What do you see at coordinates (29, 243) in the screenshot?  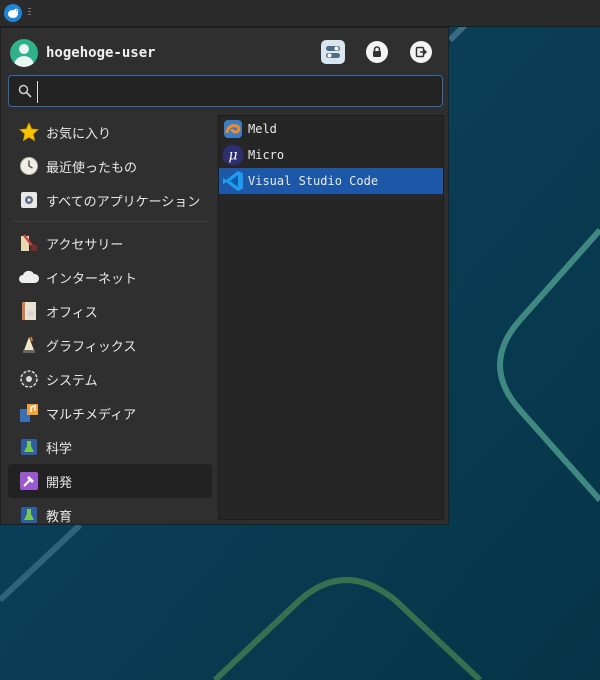 I see `accessories-icon` at bounding box center [29, 243].